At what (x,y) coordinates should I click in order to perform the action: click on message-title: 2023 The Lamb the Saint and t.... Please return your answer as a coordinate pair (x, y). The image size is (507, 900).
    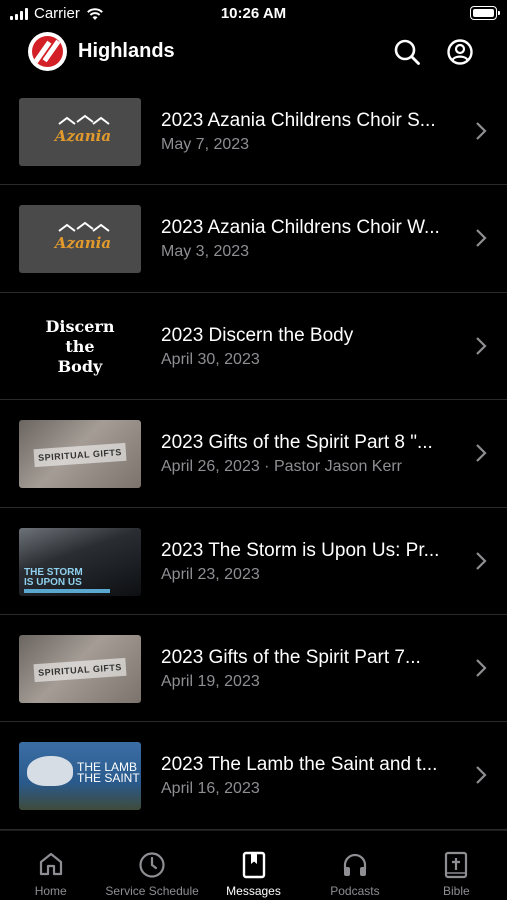
    Looking at the image, I should click on (299, 765).